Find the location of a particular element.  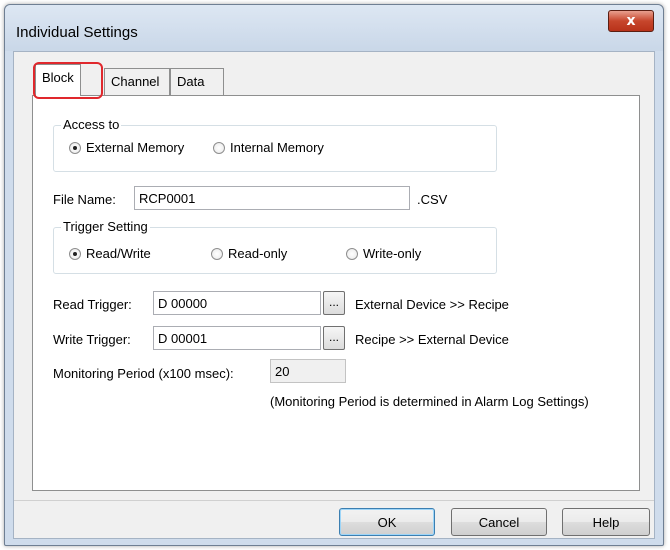

write-only-label: Write-only is located at coordinates (392, 253).